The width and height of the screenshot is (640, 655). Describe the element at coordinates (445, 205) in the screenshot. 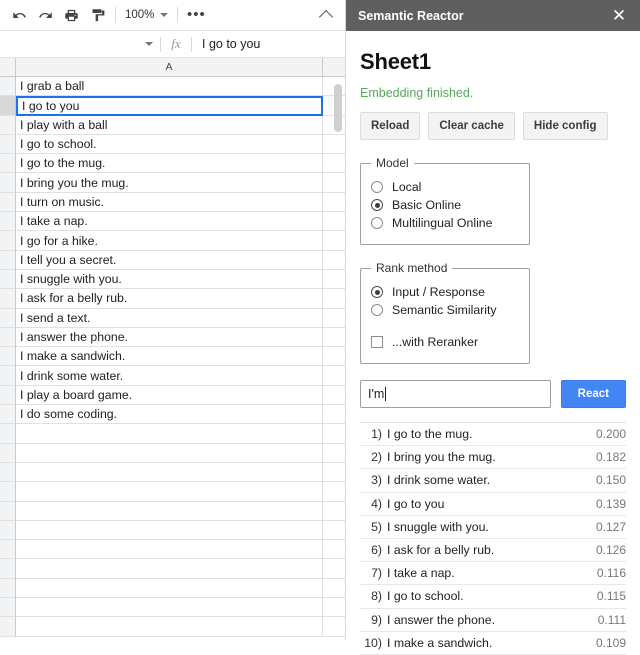

I see `model-option: Basic Online` at that location.